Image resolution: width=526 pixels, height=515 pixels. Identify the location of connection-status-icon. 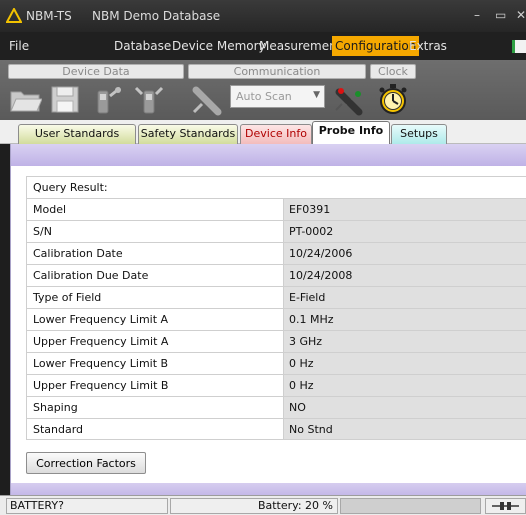
(505, 506).